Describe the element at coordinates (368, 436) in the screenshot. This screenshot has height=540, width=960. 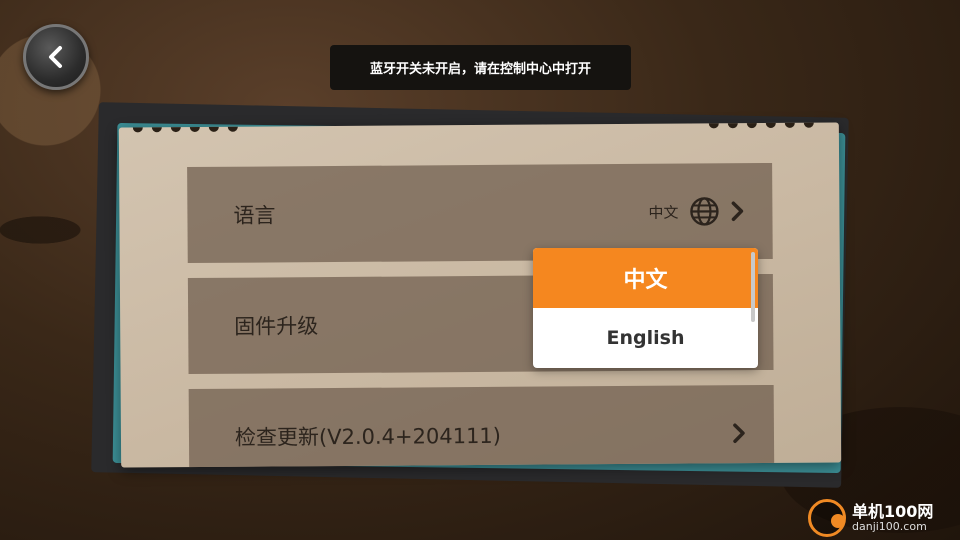
I see `row-label-check-update: 检查更新(V2.0.4+204111)` at that location.